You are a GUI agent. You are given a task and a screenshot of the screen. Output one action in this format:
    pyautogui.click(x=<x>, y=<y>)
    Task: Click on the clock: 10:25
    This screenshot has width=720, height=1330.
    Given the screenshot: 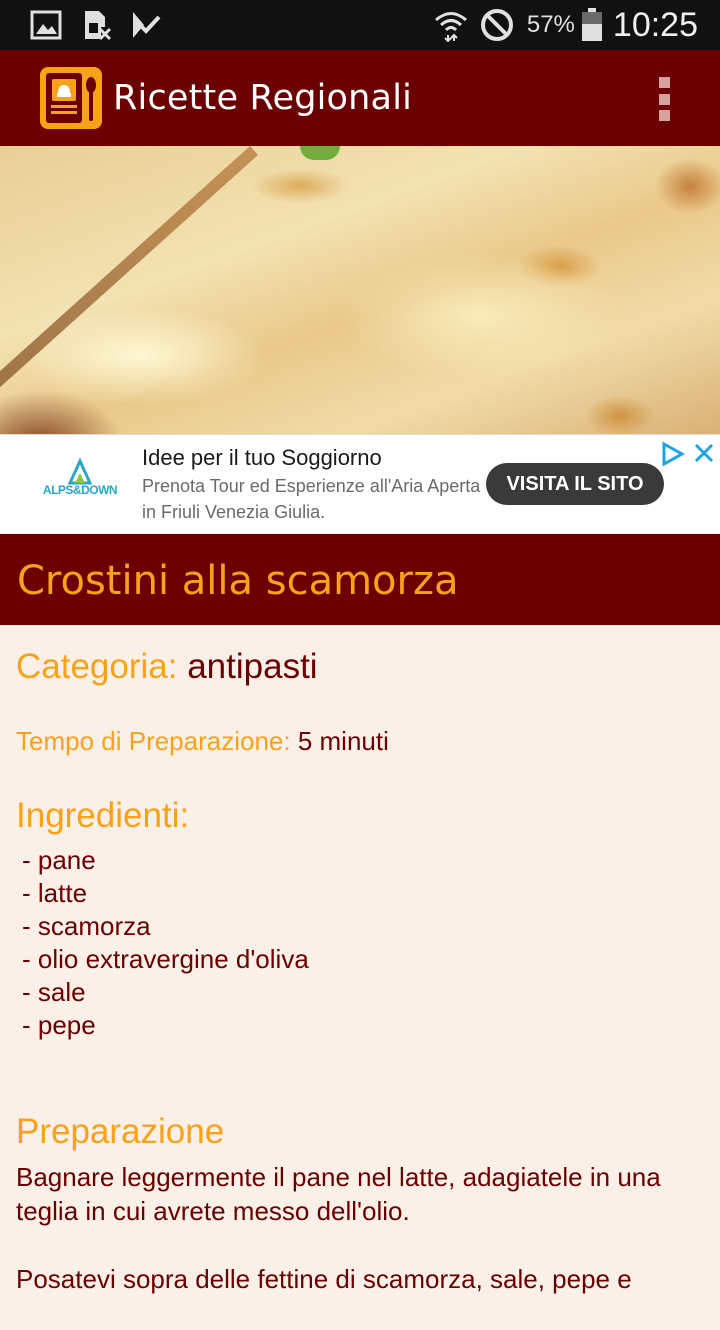 What is the action you would take?
    pyautogui.click(x=655, y=24)
    